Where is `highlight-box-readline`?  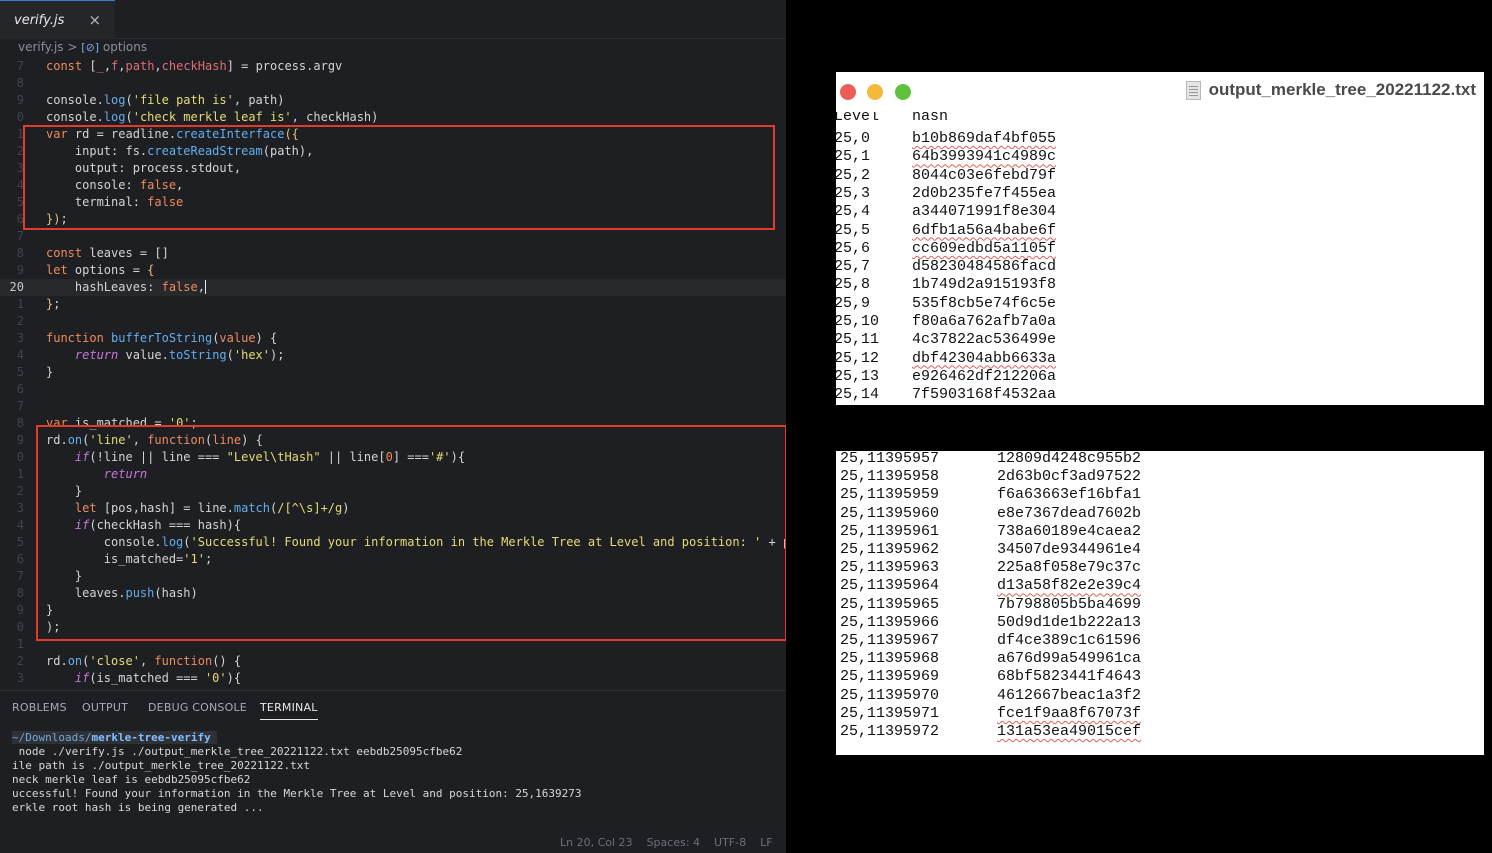
highlight-box-readline is located at coordinates (399, 177).